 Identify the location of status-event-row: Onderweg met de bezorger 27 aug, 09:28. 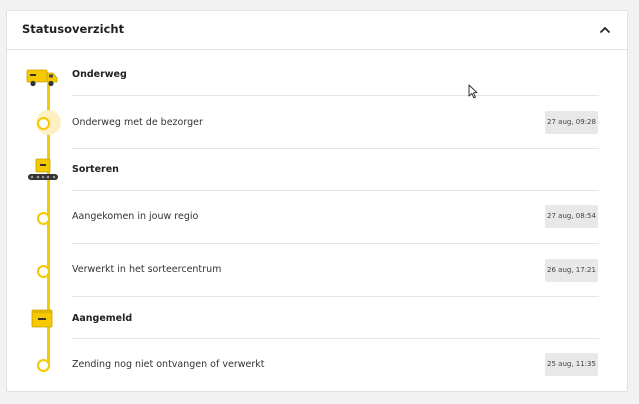
(317, 122).